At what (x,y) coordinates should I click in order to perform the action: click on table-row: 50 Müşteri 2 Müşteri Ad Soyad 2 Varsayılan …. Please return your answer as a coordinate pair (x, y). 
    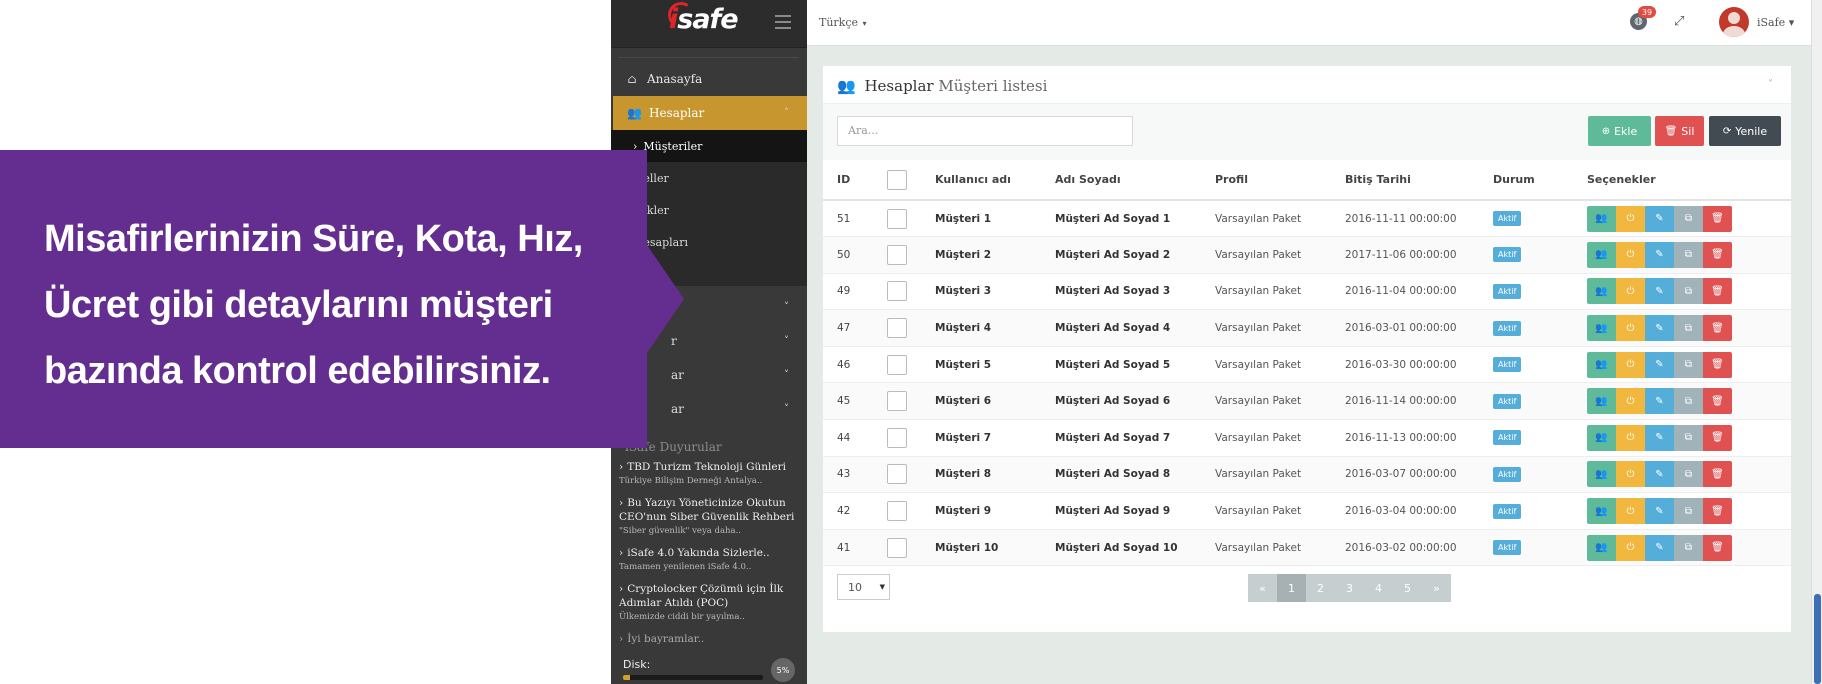
    Looking at the image, I should click on (1307, 255).